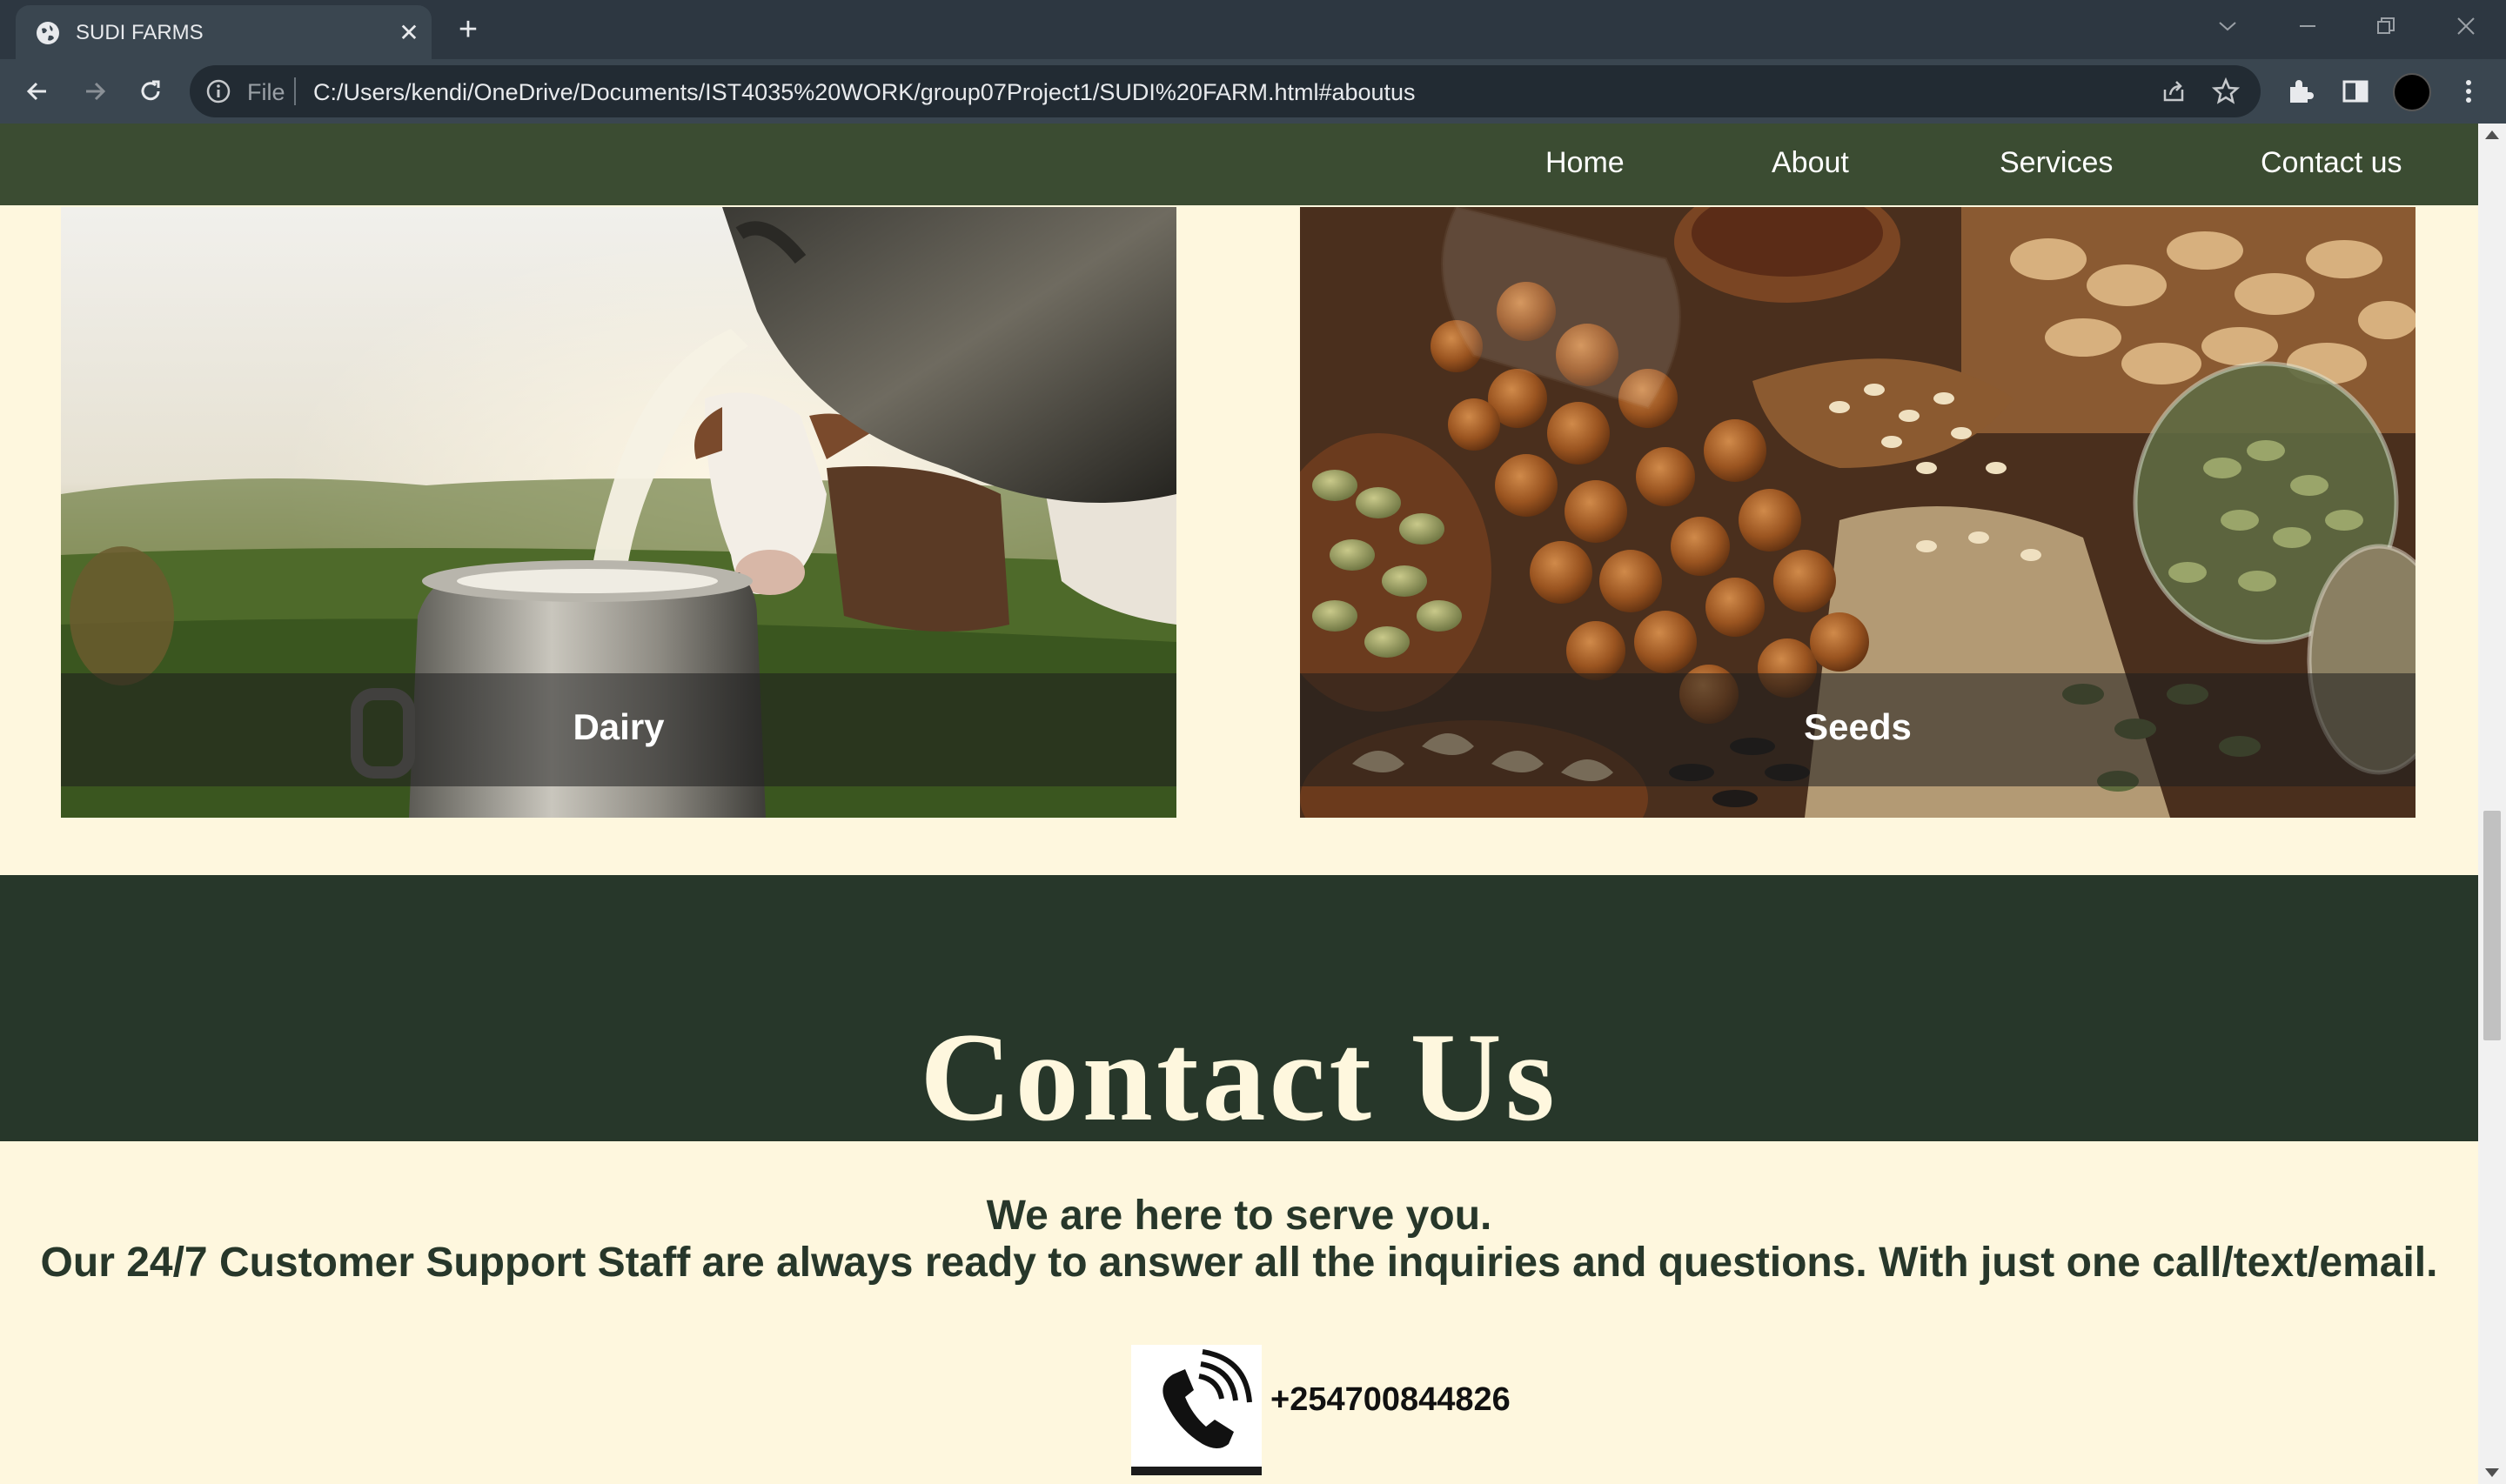 This screenshot has width=2506, height=1484. Describe the element at coordinates (2355, 91) in the screenshot. I see `side-panel-icon` at that location.